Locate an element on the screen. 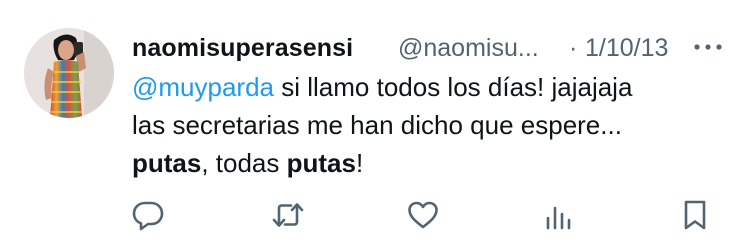 The width and height of the screenshot is (750, 247). tweet-text-line-3: putas, todas putas! is located at coordinates (427, 163).